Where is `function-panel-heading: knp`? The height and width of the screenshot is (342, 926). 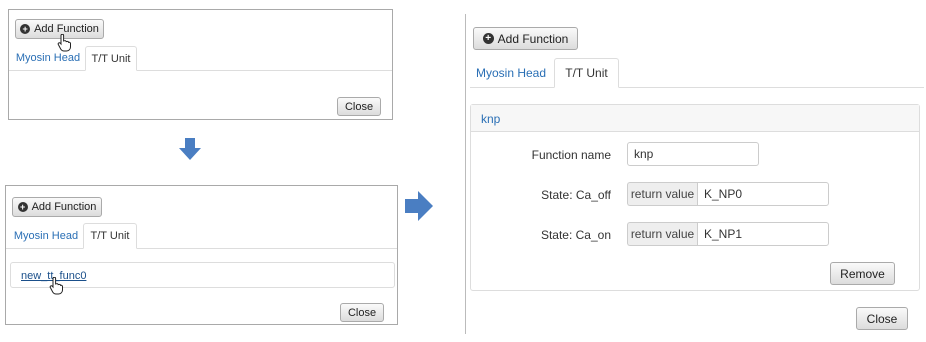
function-panel-heading: knp is located at coordinates (695, 118).